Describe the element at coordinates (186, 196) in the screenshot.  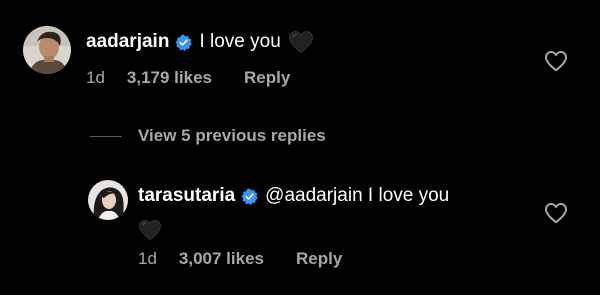
I see `reply-username: tarasutaria` at that location.